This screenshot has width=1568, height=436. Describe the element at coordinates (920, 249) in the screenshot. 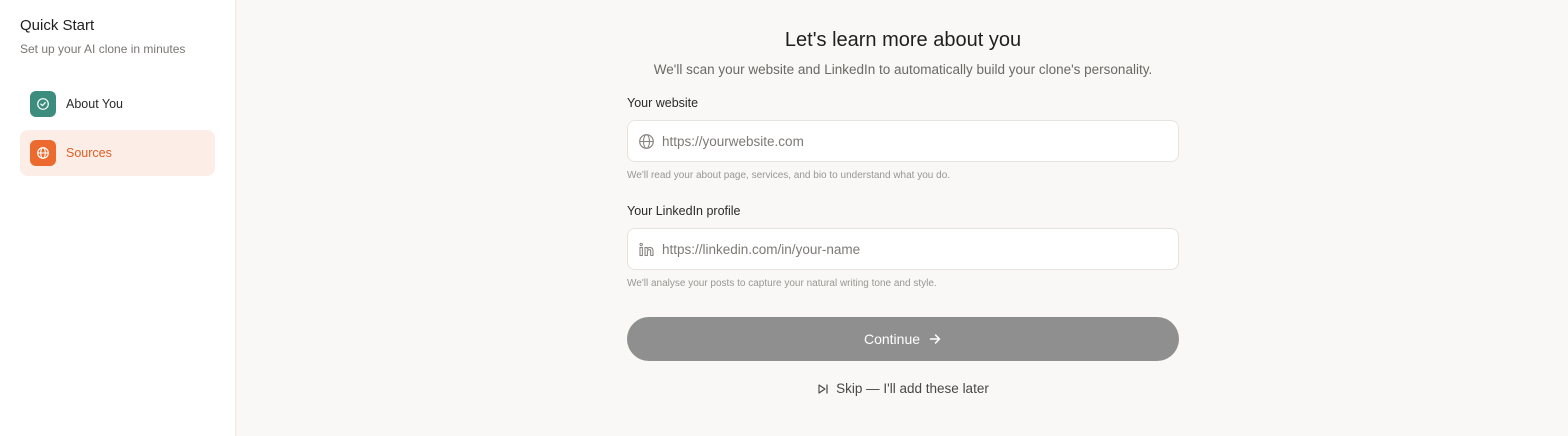

I see `linkedin-input` at that location.